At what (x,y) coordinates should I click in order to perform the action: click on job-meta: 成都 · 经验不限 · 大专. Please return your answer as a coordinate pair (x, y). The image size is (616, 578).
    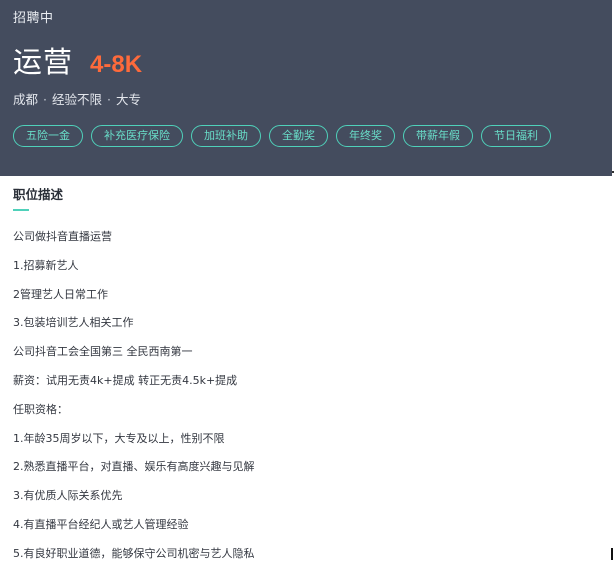
    Looking at the image, I should click on (77, 98).